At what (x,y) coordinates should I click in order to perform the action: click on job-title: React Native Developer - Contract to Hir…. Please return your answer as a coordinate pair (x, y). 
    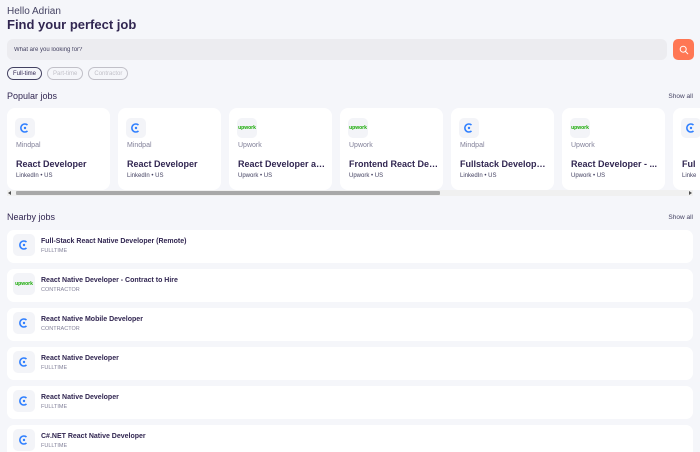
    Looking at the image, I should click on (109, 280).